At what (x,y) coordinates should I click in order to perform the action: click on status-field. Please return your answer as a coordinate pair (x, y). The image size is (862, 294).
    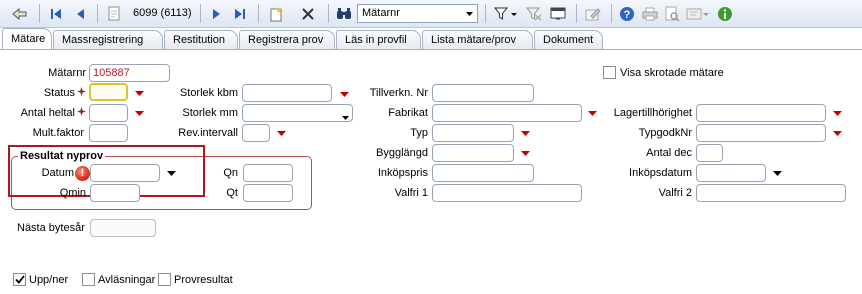
    Looking at the image, I should click on (108, 92).